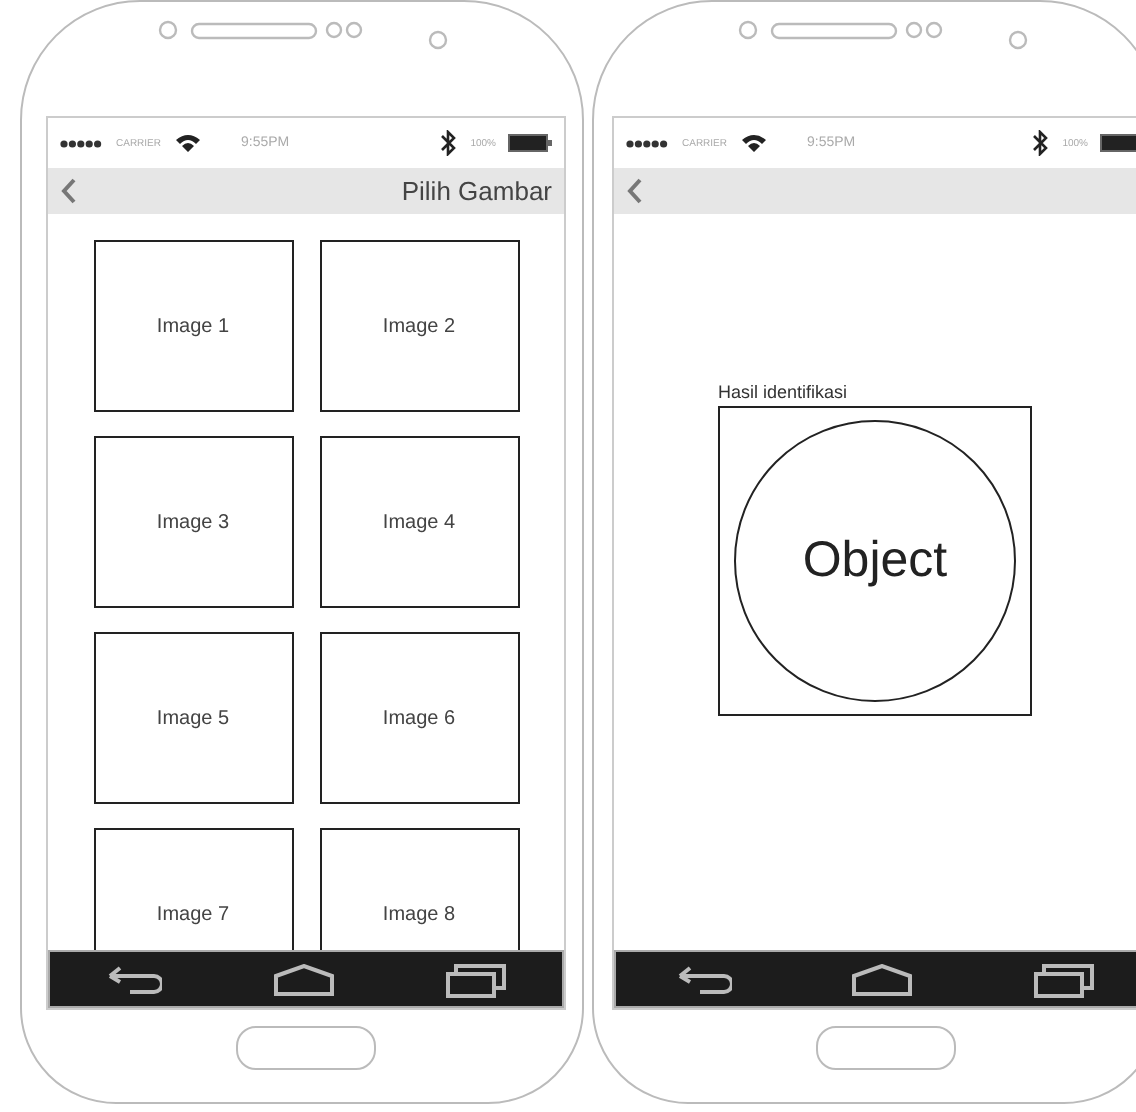  What do you see at coordinates (419, 718) in the screenshot?
I see `image-placeholder: Image 6` at bounding box center [419, 718].